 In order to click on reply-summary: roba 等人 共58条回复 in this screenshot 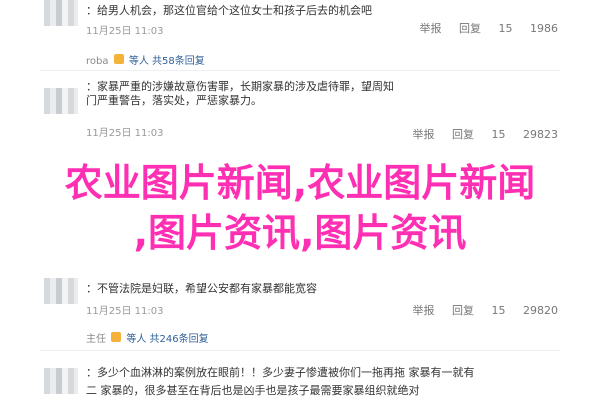, I will do `click(145, 59)`.